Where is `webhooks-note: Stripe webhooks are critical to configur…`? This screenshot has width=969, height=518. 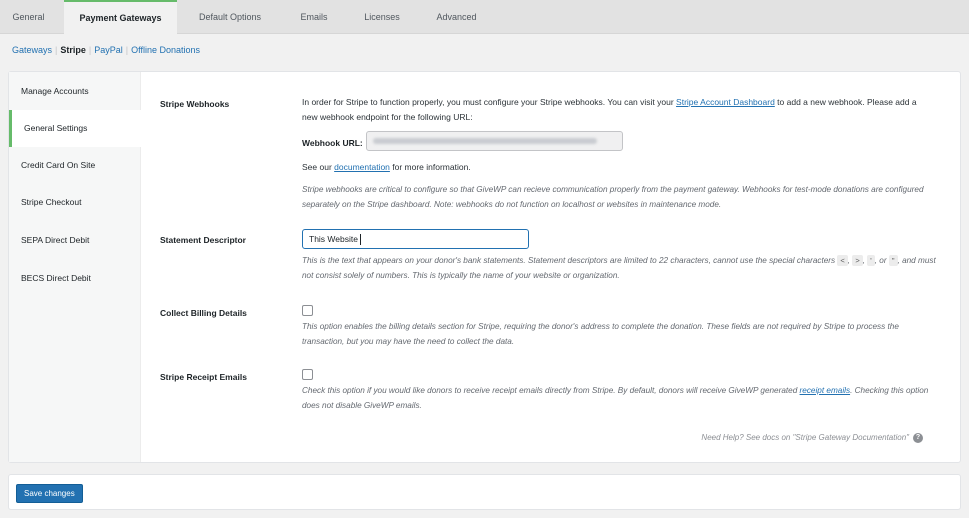
webhooks-note: Stripe webhooks are critical to configur… is located at coordinates (613, 197).